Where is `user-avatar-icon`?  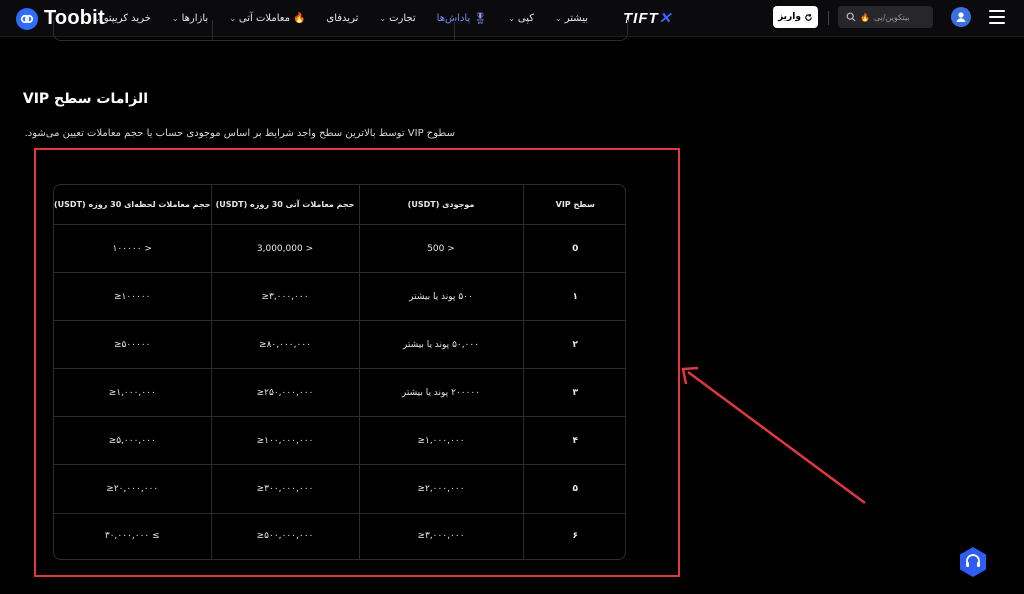
user-avatar-icon is located at coordinates (961, 17).